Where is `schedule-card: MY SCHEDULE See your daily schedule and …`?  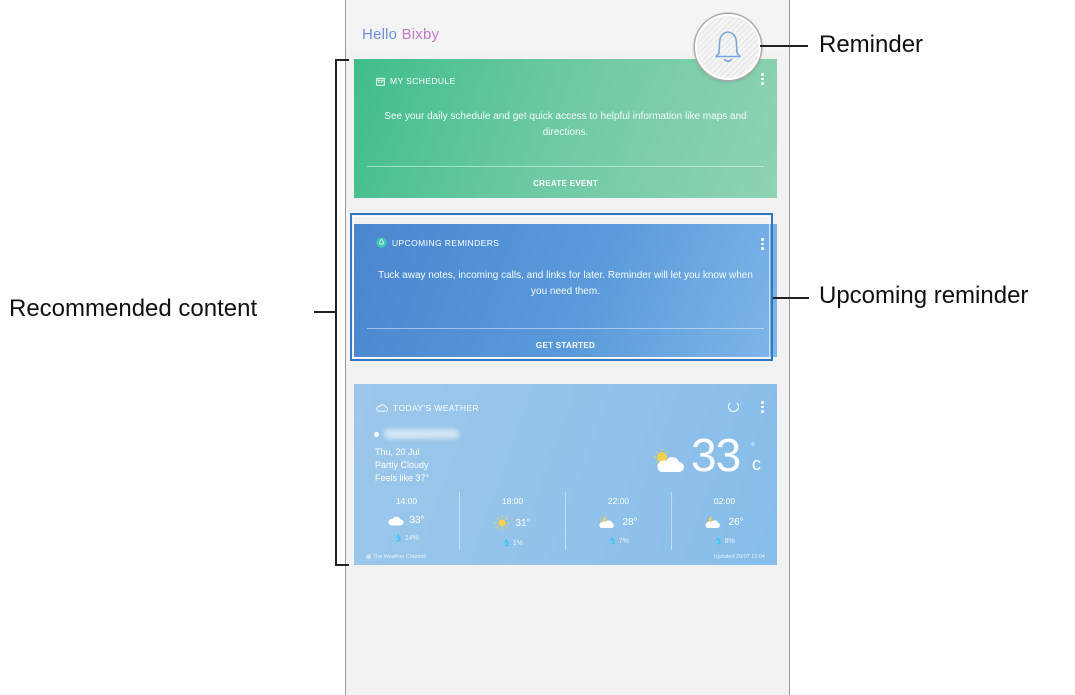
schedule-card: MY SCHEDULE See your daily schedule and … is located at coordinates (565, 128).